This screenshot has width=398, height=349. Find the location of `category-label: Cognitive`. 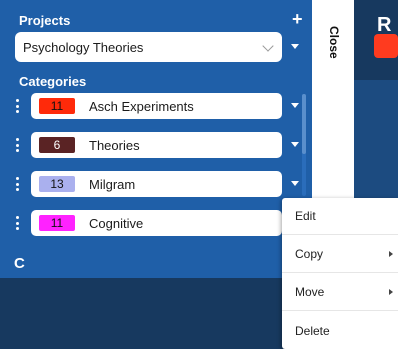

category-label: Cognitive is located at coordinates (116, 223).